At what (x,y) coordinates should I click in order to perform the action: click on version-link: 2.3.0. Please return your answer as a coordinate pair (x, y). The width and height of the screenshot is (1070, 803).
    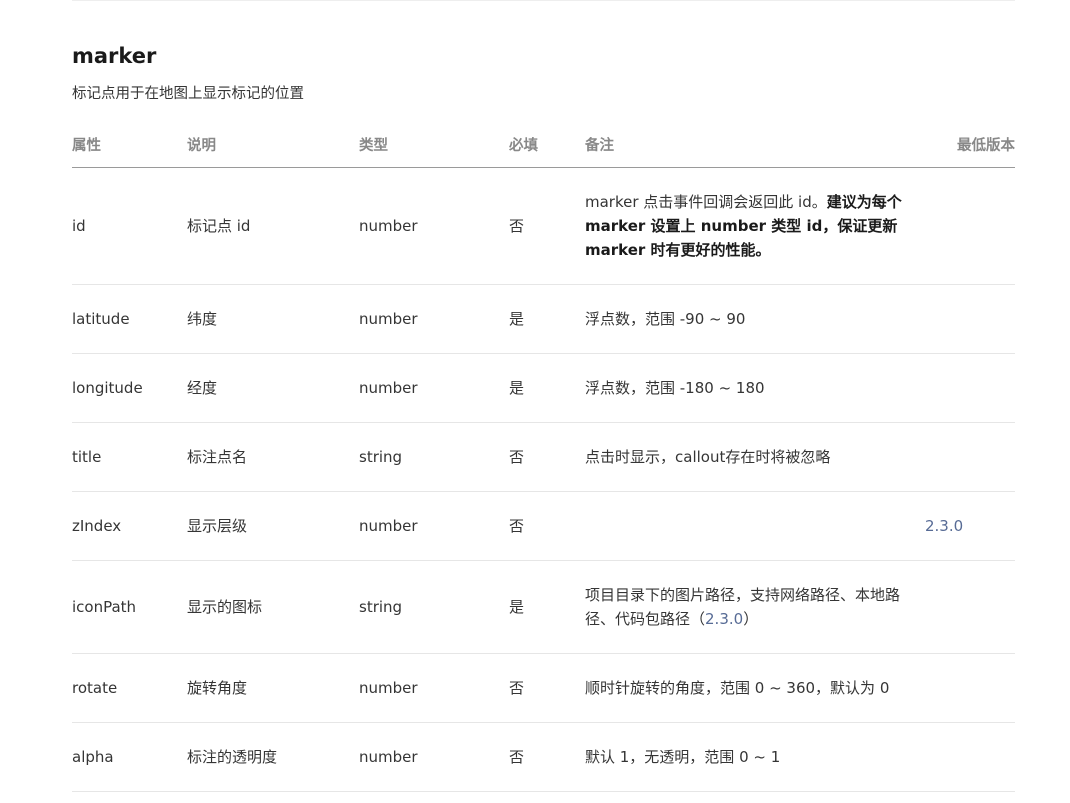
    Looking at the image, I should click on (970, 526).